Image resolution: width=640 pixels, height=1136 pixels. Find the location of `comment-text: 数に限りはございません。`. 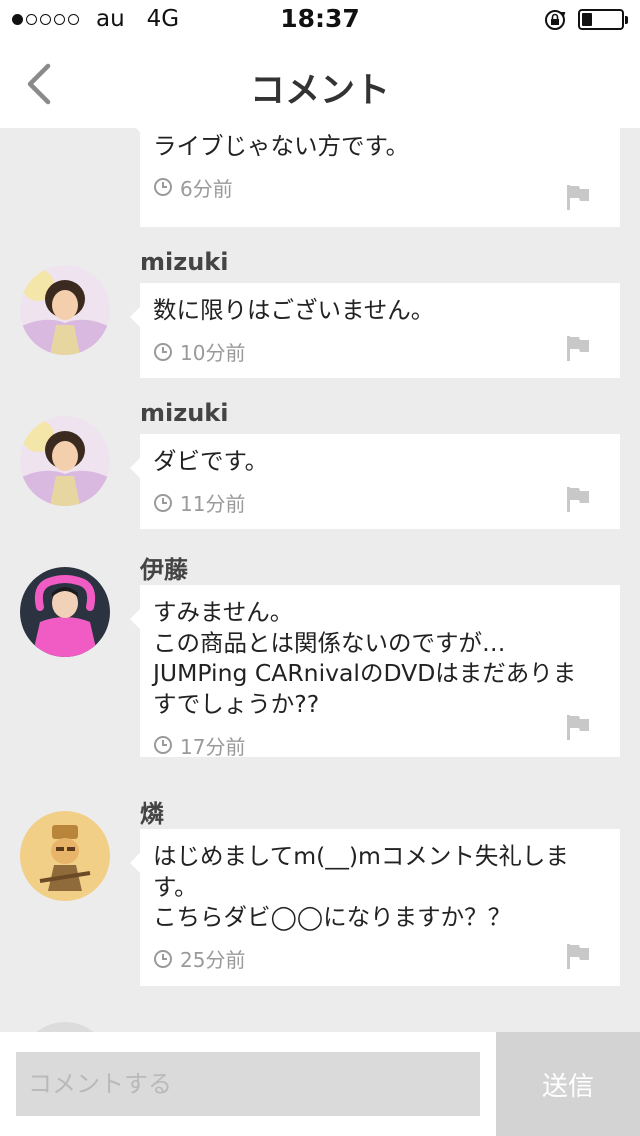

comment-text: 数に限りはございません。 is located at coordinates (294, 310).